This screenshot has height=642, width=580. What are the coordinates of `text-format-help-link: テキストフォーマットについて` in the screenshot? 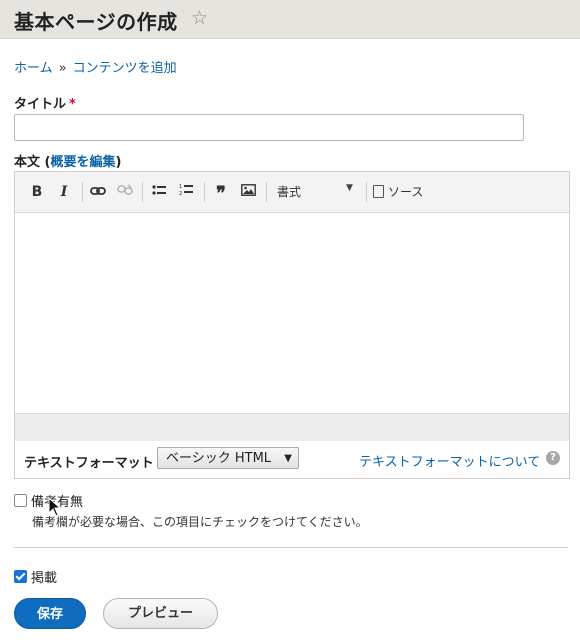 It's located at (449, 460).